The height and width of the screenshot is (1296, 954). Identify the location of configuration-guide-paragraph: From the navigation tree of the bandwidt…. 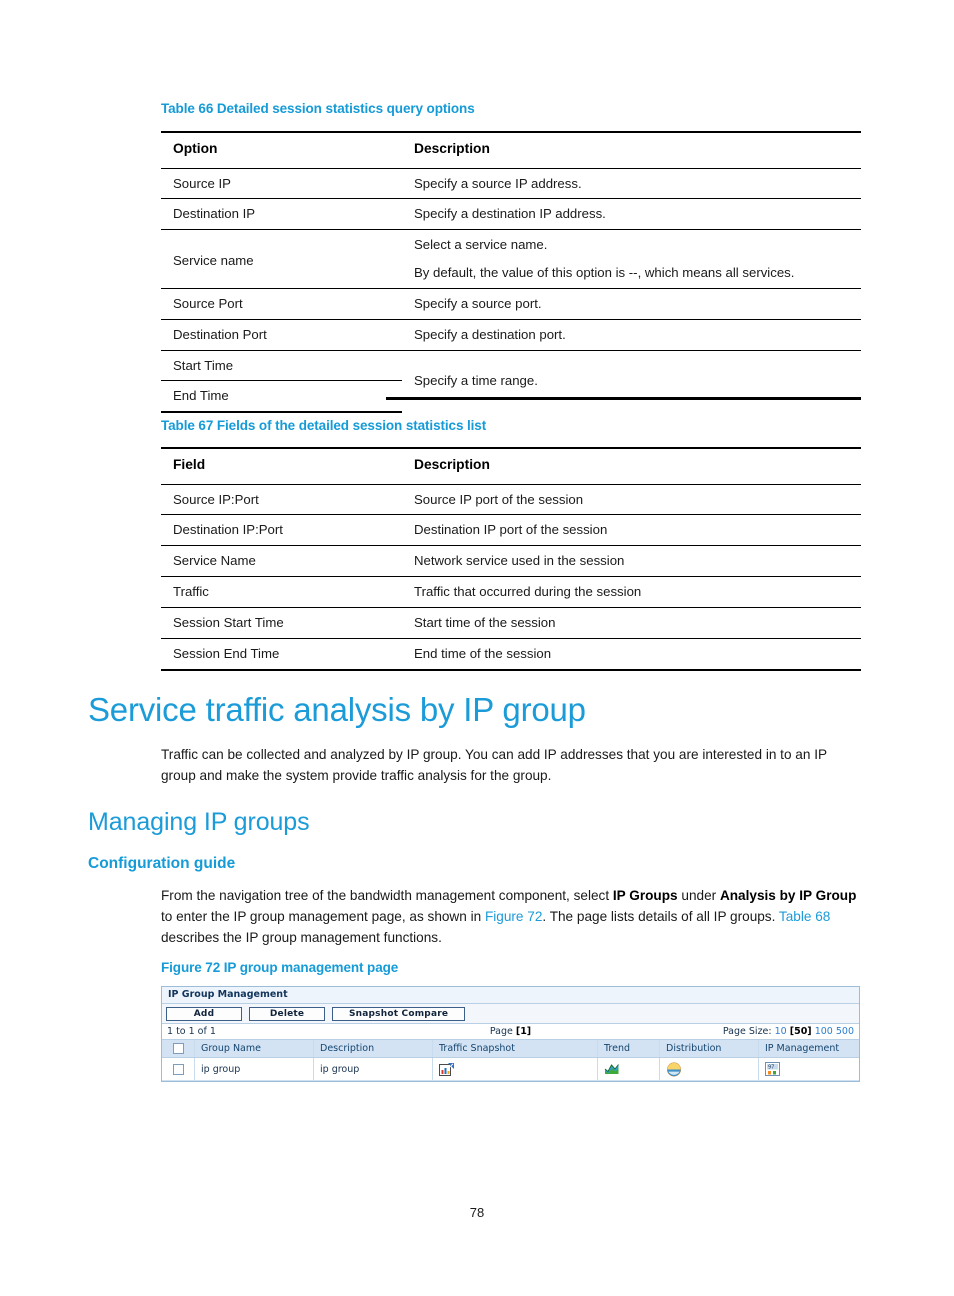
(512, 916).